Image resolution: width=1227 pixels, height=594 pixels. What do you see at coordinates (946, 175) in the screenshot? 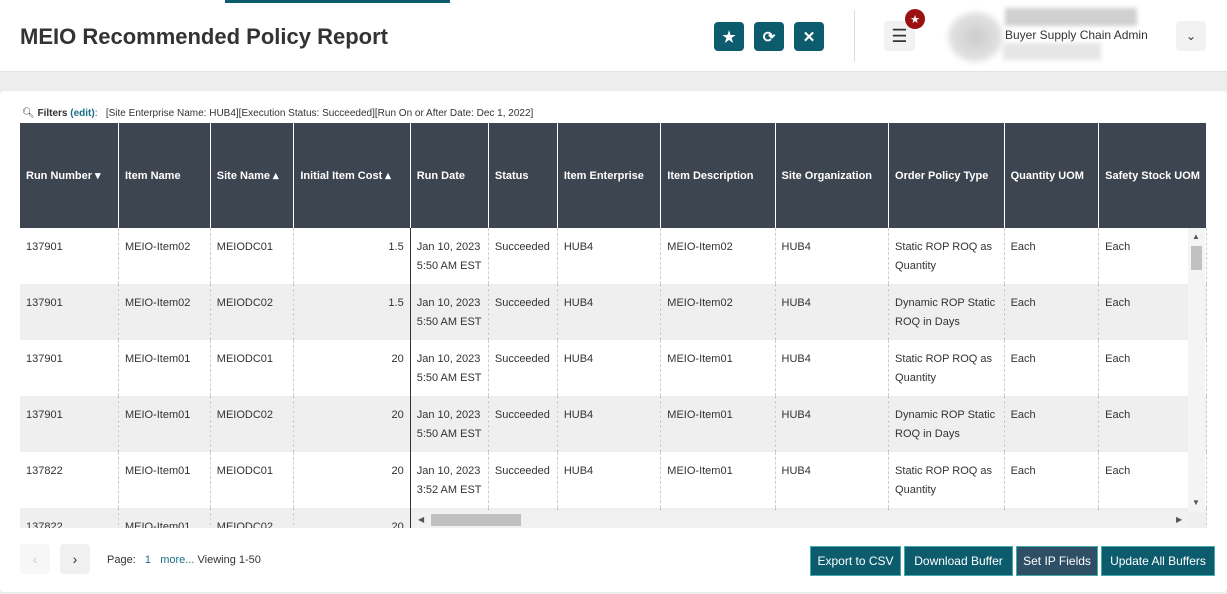
I see `column-header: Order Policy Type` at bounding box center [946, 175].